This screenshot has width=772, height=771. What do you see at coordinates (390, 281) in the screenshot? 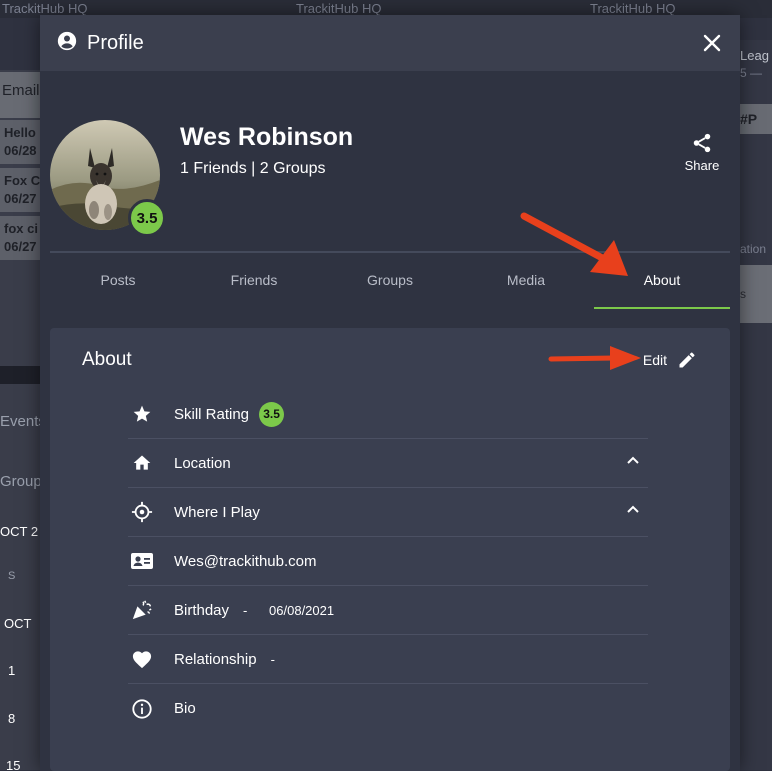
I see `tab-groups: Groups` at bounding box center [390, 281].